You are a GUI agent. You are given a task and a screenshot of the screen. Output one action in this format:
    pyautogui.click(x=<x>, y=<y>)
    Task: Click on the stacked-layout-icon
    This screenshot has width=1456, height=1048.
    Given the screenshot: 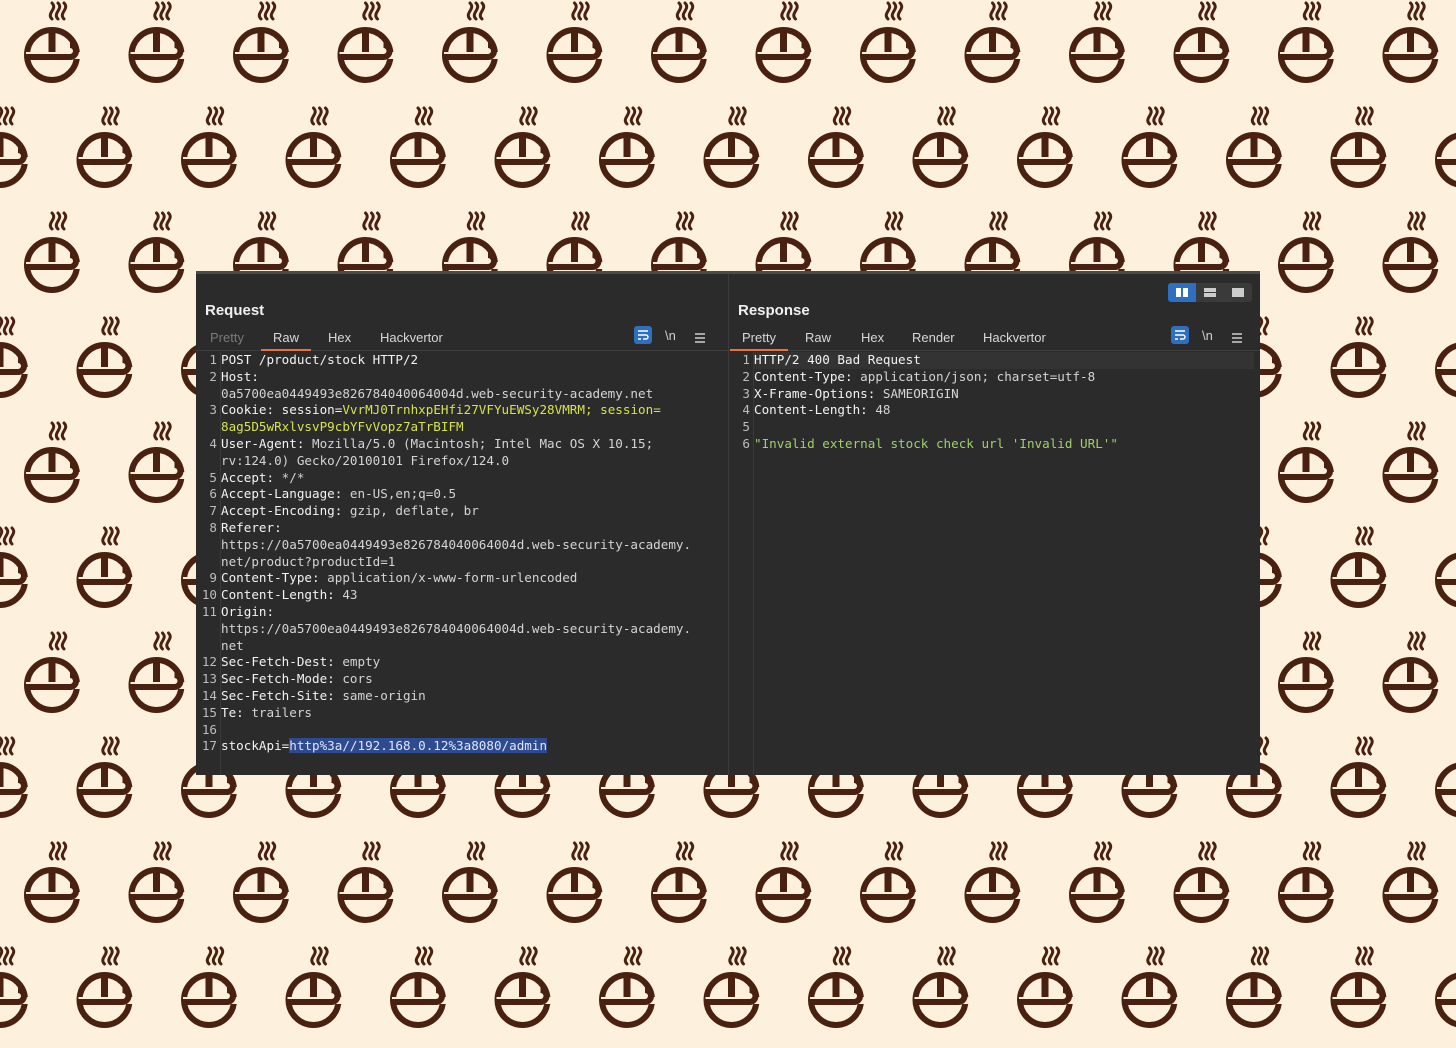 What is the action you would take?
    pyautogui.click(x=1210, y=292)
    